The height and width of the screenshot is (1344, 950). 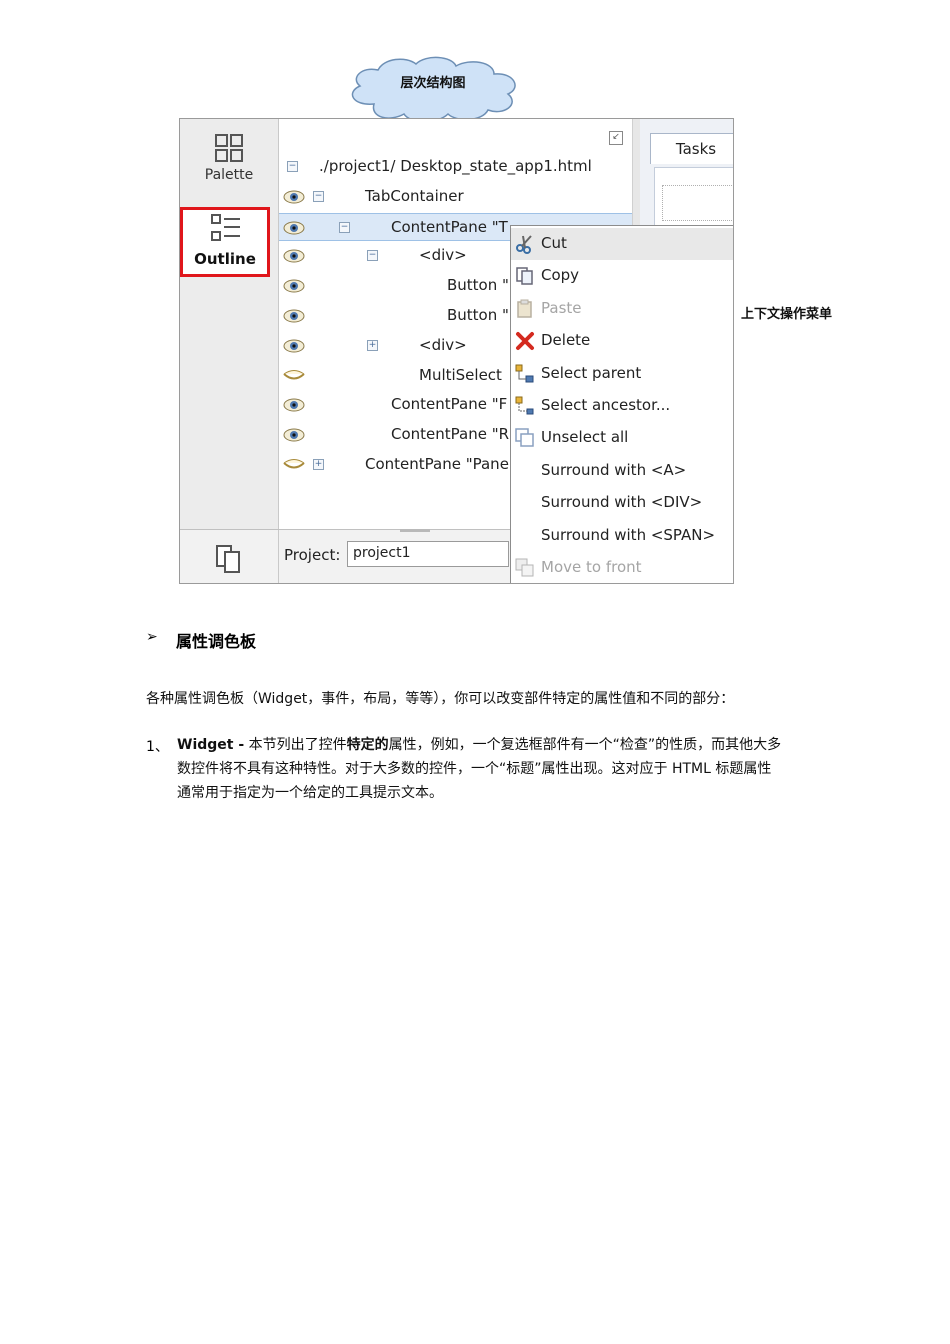 What do you see at coordinates (622, 244) in the screenshot?
I see `menu-item-cut: Cut` at bounding box center [622, 244].